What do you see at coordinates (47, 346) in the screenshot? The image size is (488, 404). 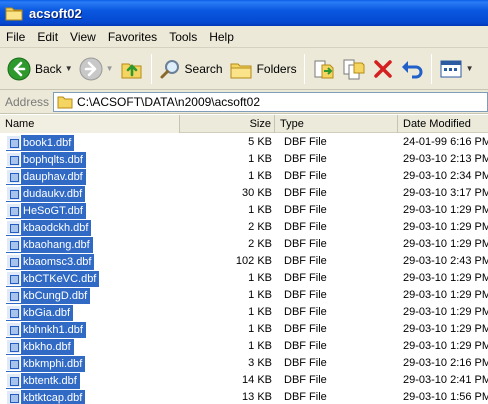 I see `file-name: kbkho.dbf` at bounding box center [47, 346].